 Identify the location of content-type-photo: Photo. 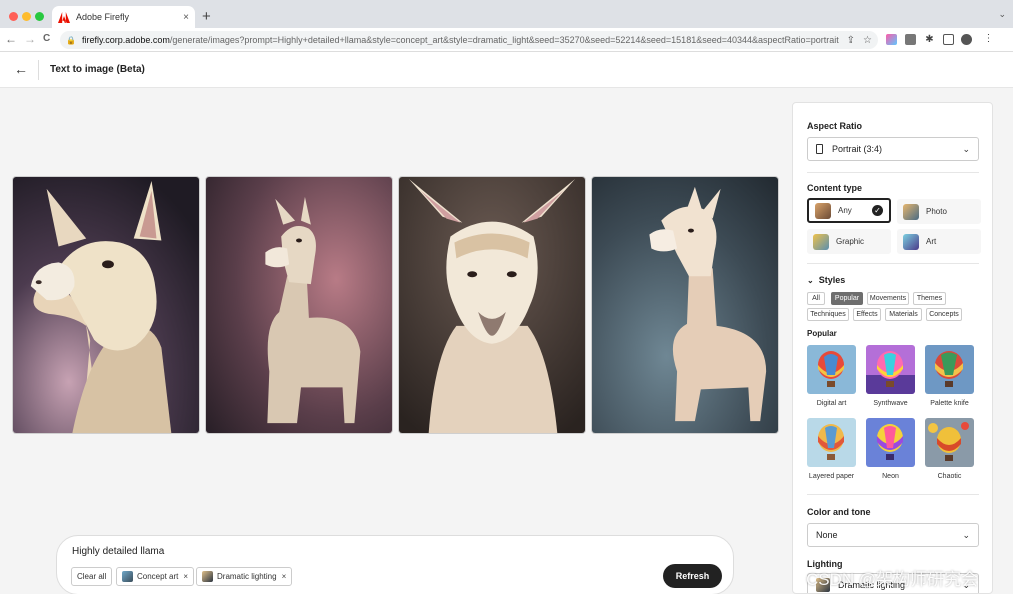
(939, 211).